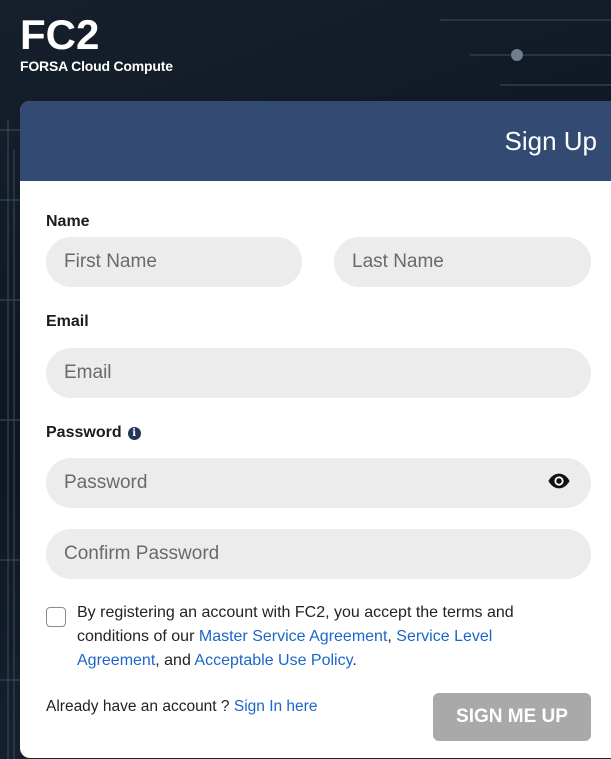 The height and width of the screenshot is (759, 611). Describe the element at coordinates (84, 432) in the screenshot. I see `password-label: Password` at that location.